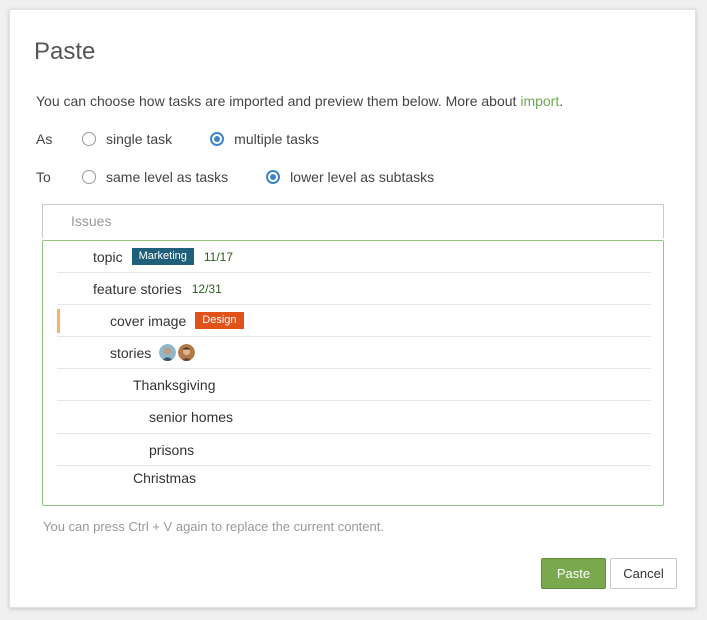  Describe the element at coordinates (354, 417) in the screenshot. I see `list-item: senior homes` at that location.